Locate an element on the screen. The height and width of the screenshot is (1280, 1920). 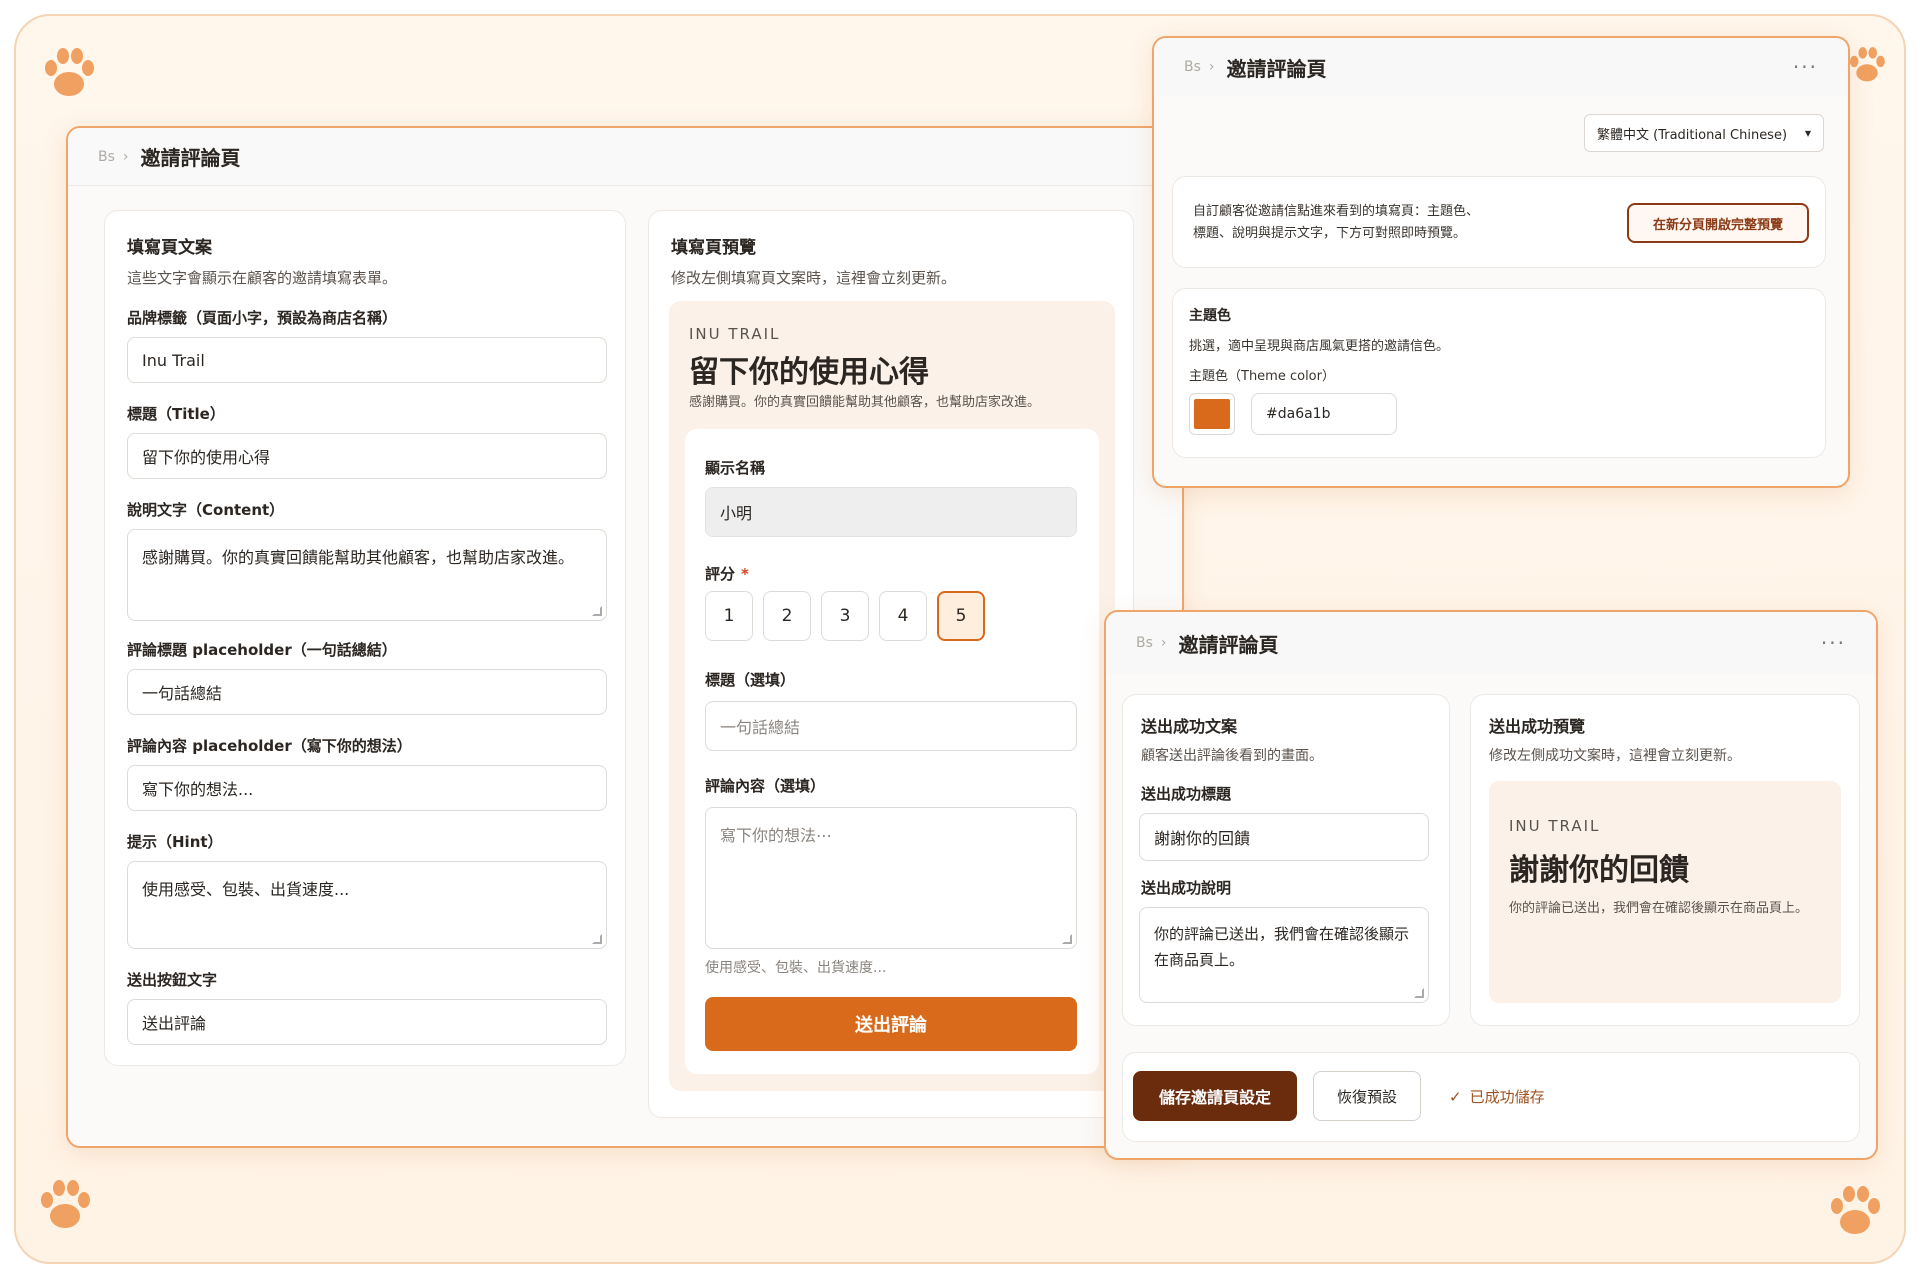
success-heading: 謝謝你的回饋 is located at coordinates (1599, 870).